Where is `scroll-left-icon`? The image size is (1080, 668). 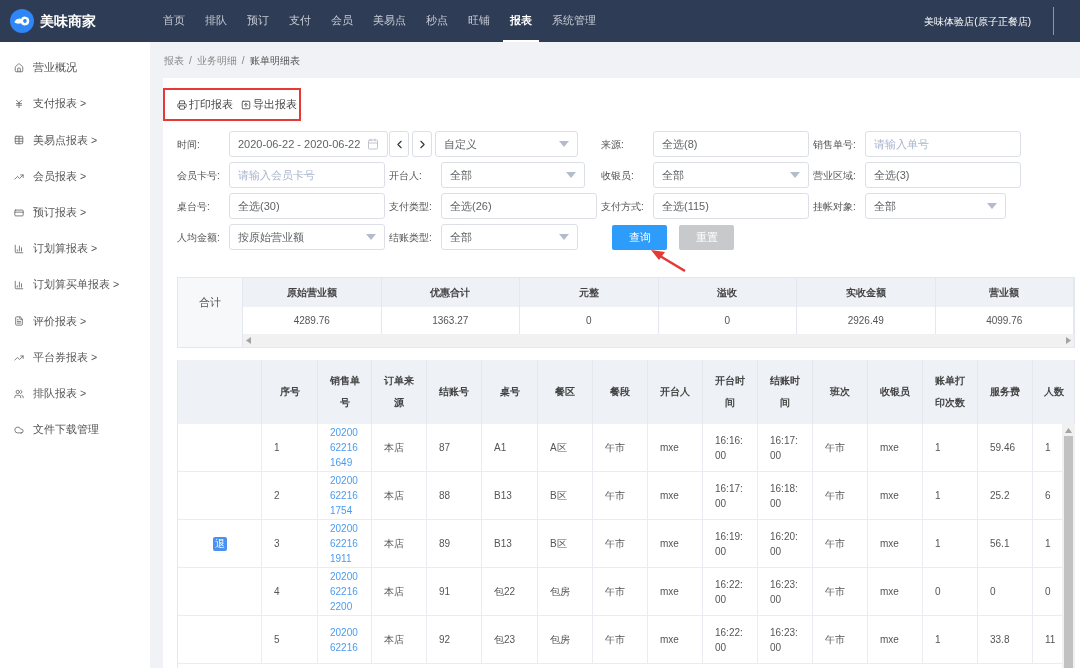
scroll-left-icon is located at coordinates (248, 340).